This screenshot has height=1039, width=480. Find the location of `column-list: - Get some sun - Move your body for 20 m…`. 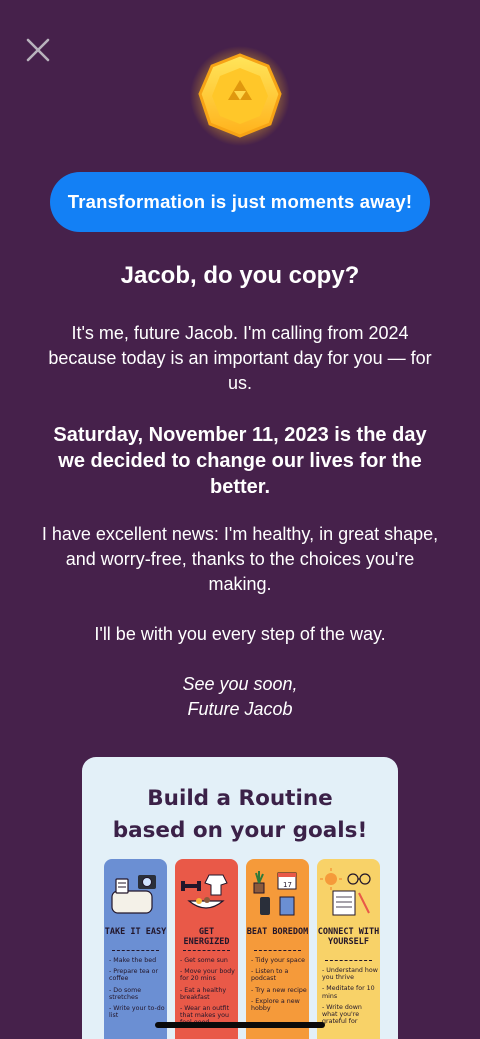

column-list: - Get some sun - Move your body for 20 m… is located at coordinates (208, 994).